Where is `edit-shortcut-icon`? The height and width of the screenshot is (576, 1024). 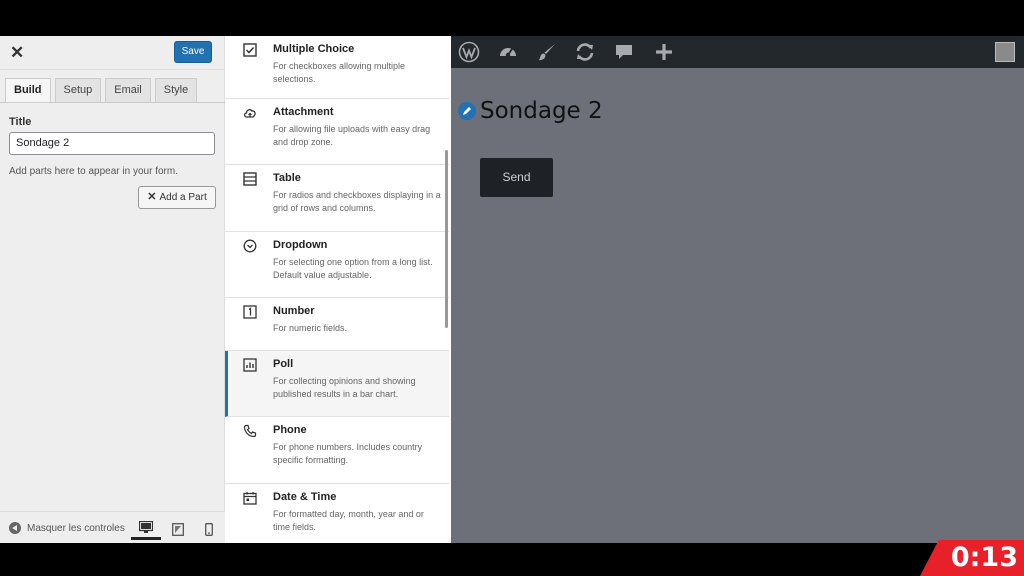
edit-shortcut-icon is located at coordinates (467, 111).